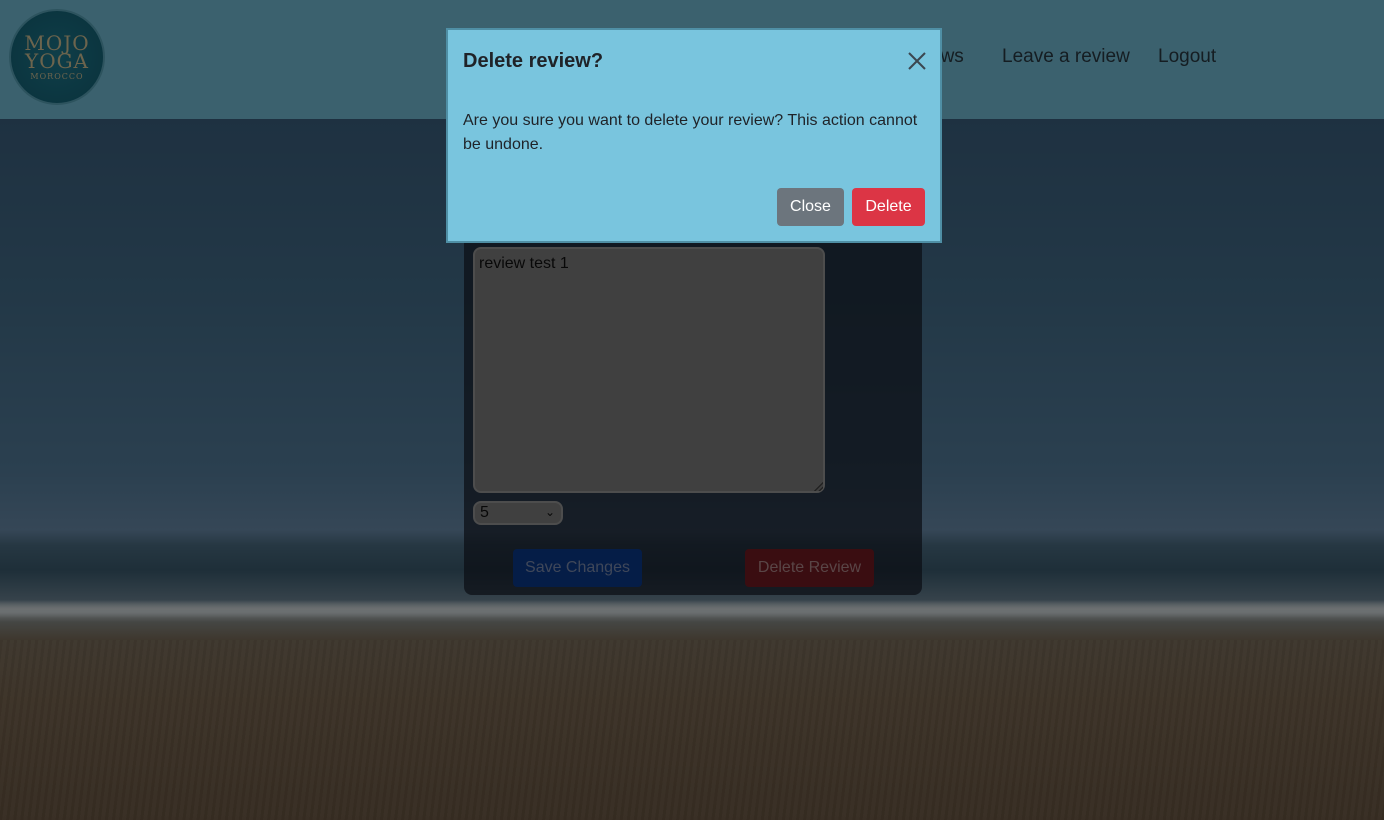 The height and width of the screenshot is (820, 1384). I want to click on modal-delete-button: Delete, so click(888, 207).